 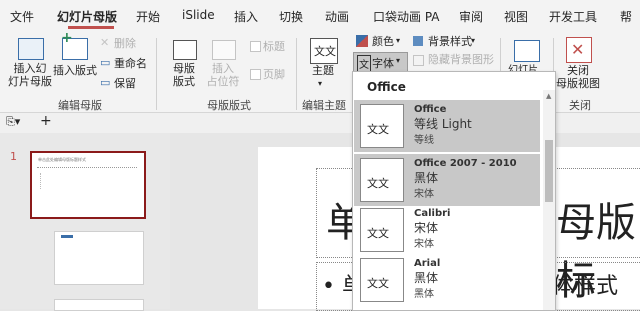 What do you see at coordinates (427, 263) in the screenshot?
I see `font-latin-name: Arial` at bounding box center [427, 263].